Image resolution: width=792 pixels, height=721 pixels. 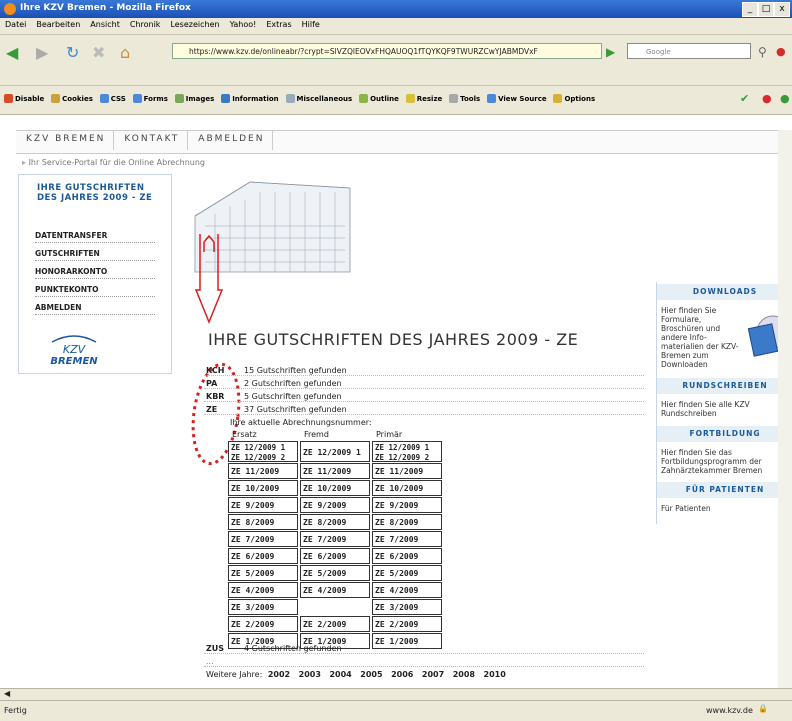 I want to click on year-link-2008: 2008, so click(x=464, y=674).